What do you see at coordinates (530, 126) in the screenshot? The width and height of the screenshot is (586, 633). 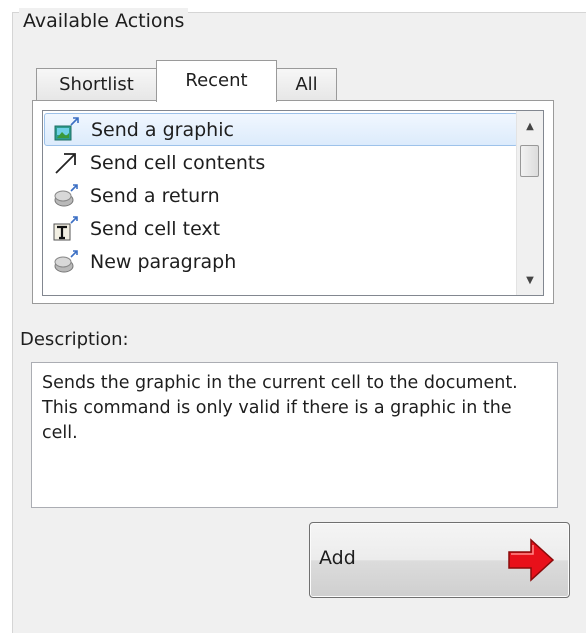 I see `scroll-up-arrow-icon: ▲` at bounding box center [530, 126].